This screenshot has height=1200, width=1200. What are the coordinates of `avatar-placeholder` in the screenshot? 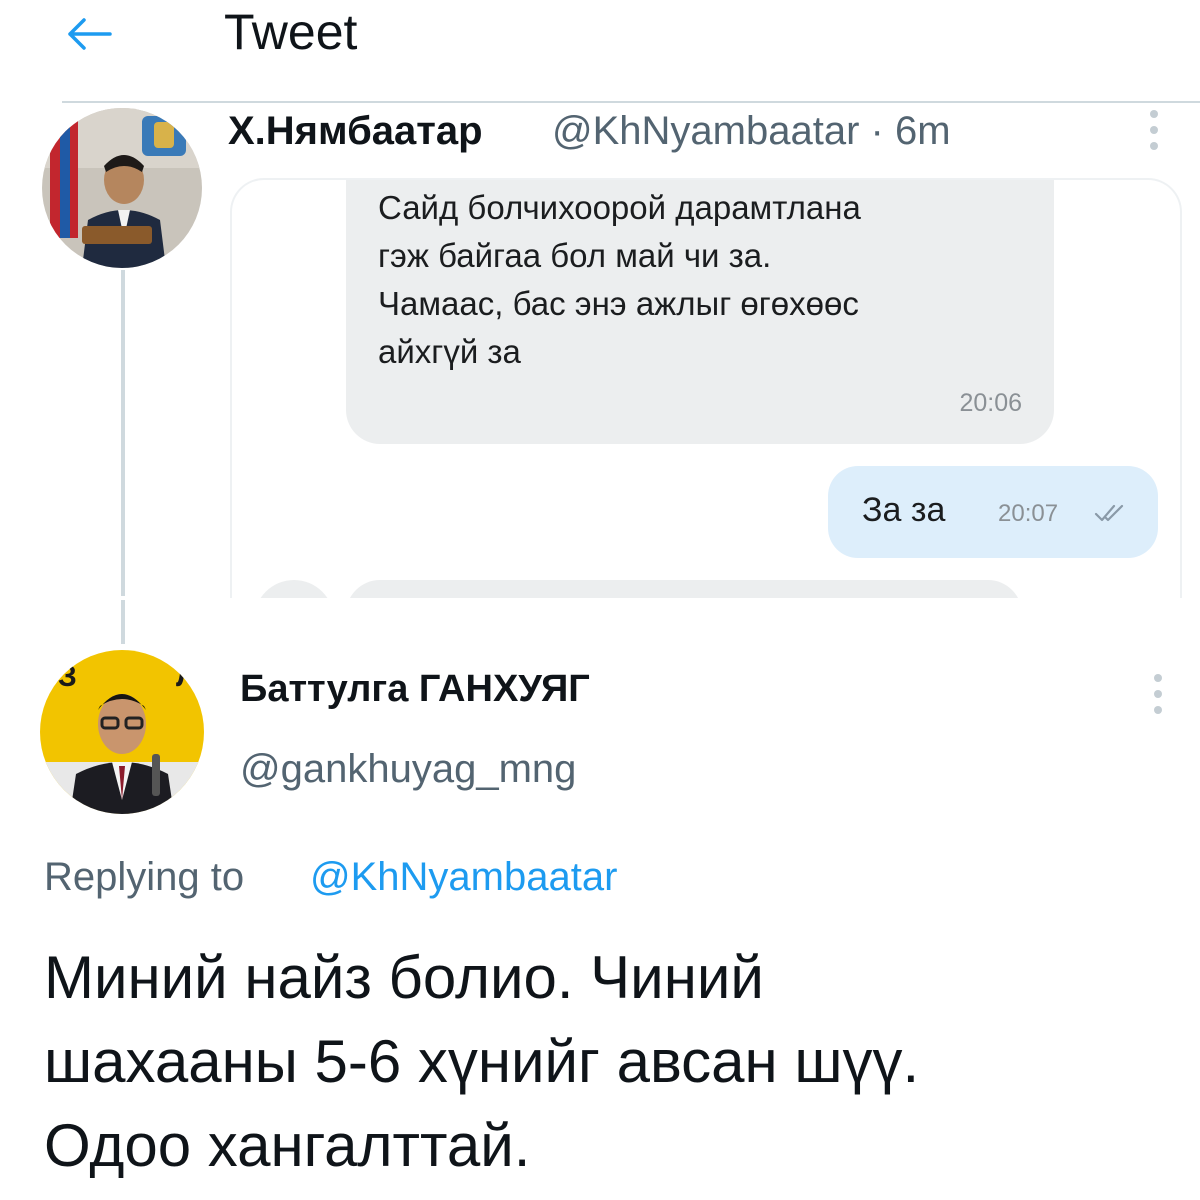 It's located at (294, 589).